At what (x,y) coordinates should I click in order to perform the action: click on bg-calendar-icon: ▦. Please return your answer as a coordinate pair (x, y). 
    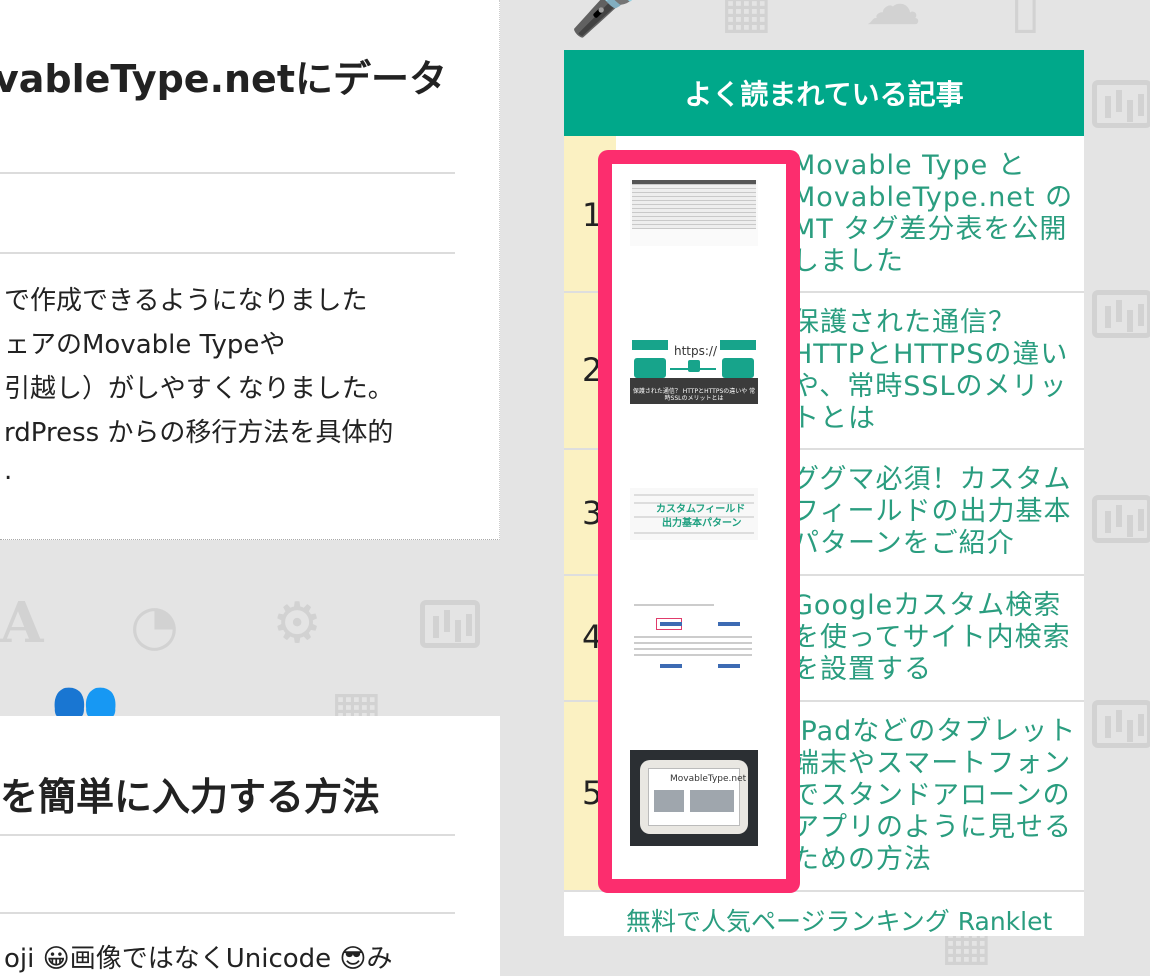
    Looking at the image, I should click on (746, 20).